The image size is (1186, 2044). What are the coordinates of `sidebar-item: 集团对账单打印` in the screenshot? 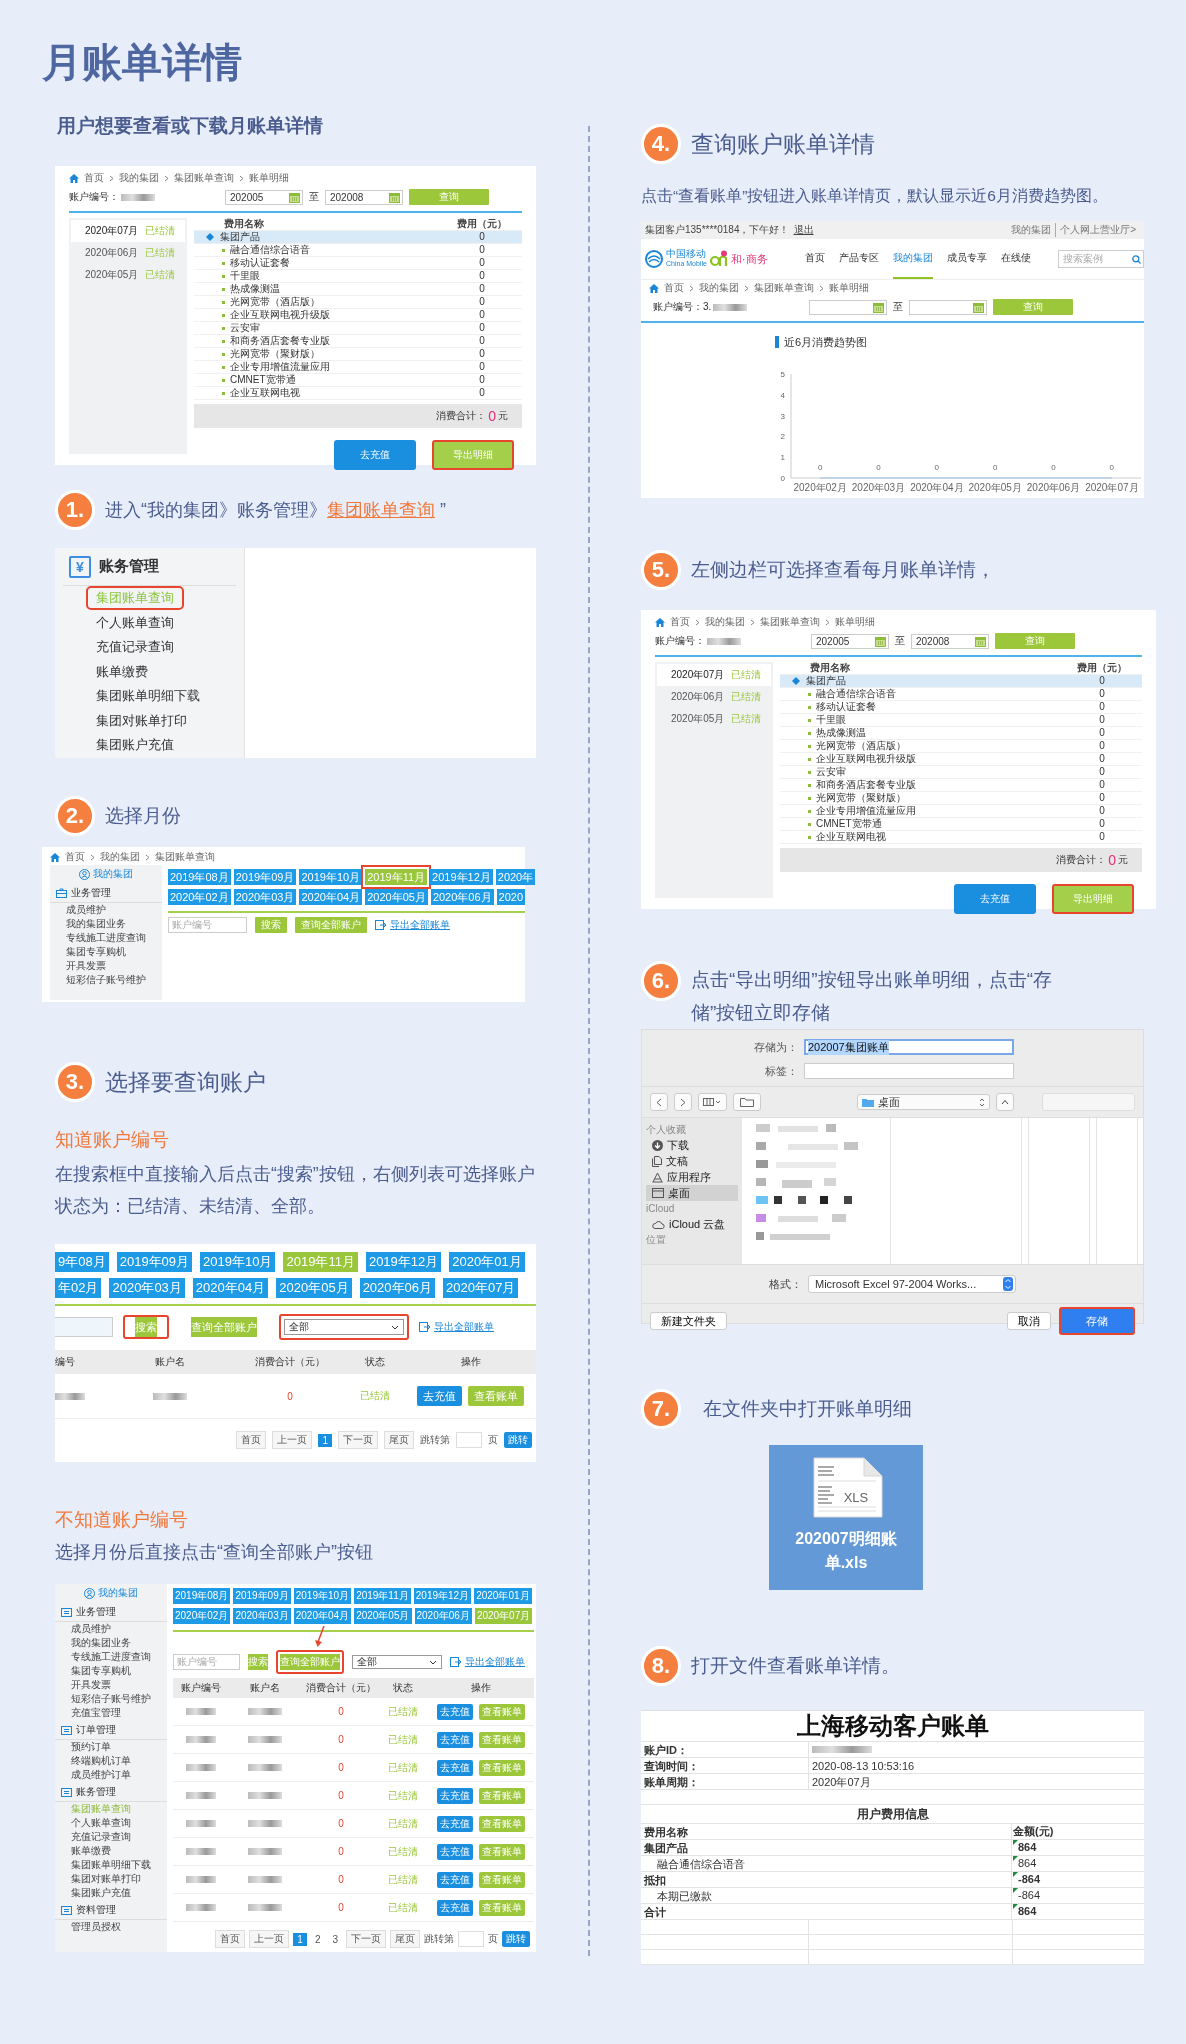 It's located at (111, 1879).